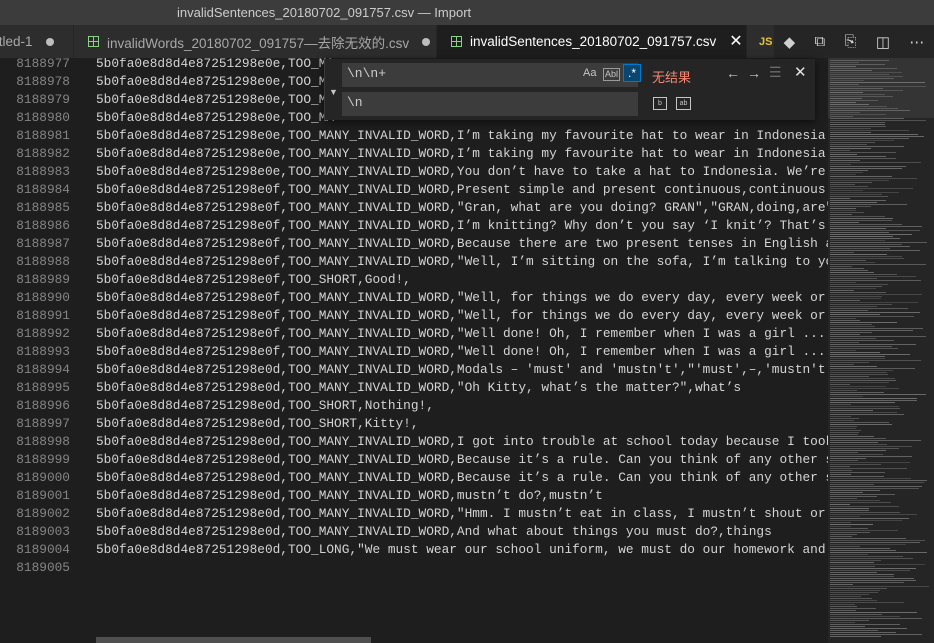  Describe the element at coordinates (683, 103) in the screenshot. I see `replace-all-icon: ab` at that location.